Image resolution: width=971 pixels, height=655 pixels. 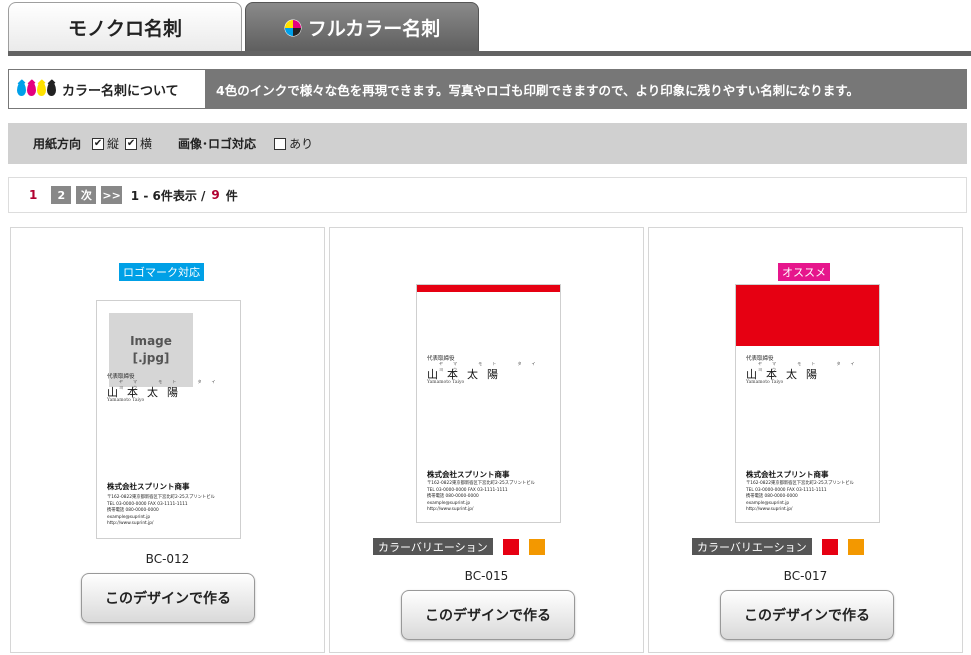 What do you see at coordinates (146, 144) in the screenshot?
I see `horizontal-label: 横` at bounding box center [146, 144].